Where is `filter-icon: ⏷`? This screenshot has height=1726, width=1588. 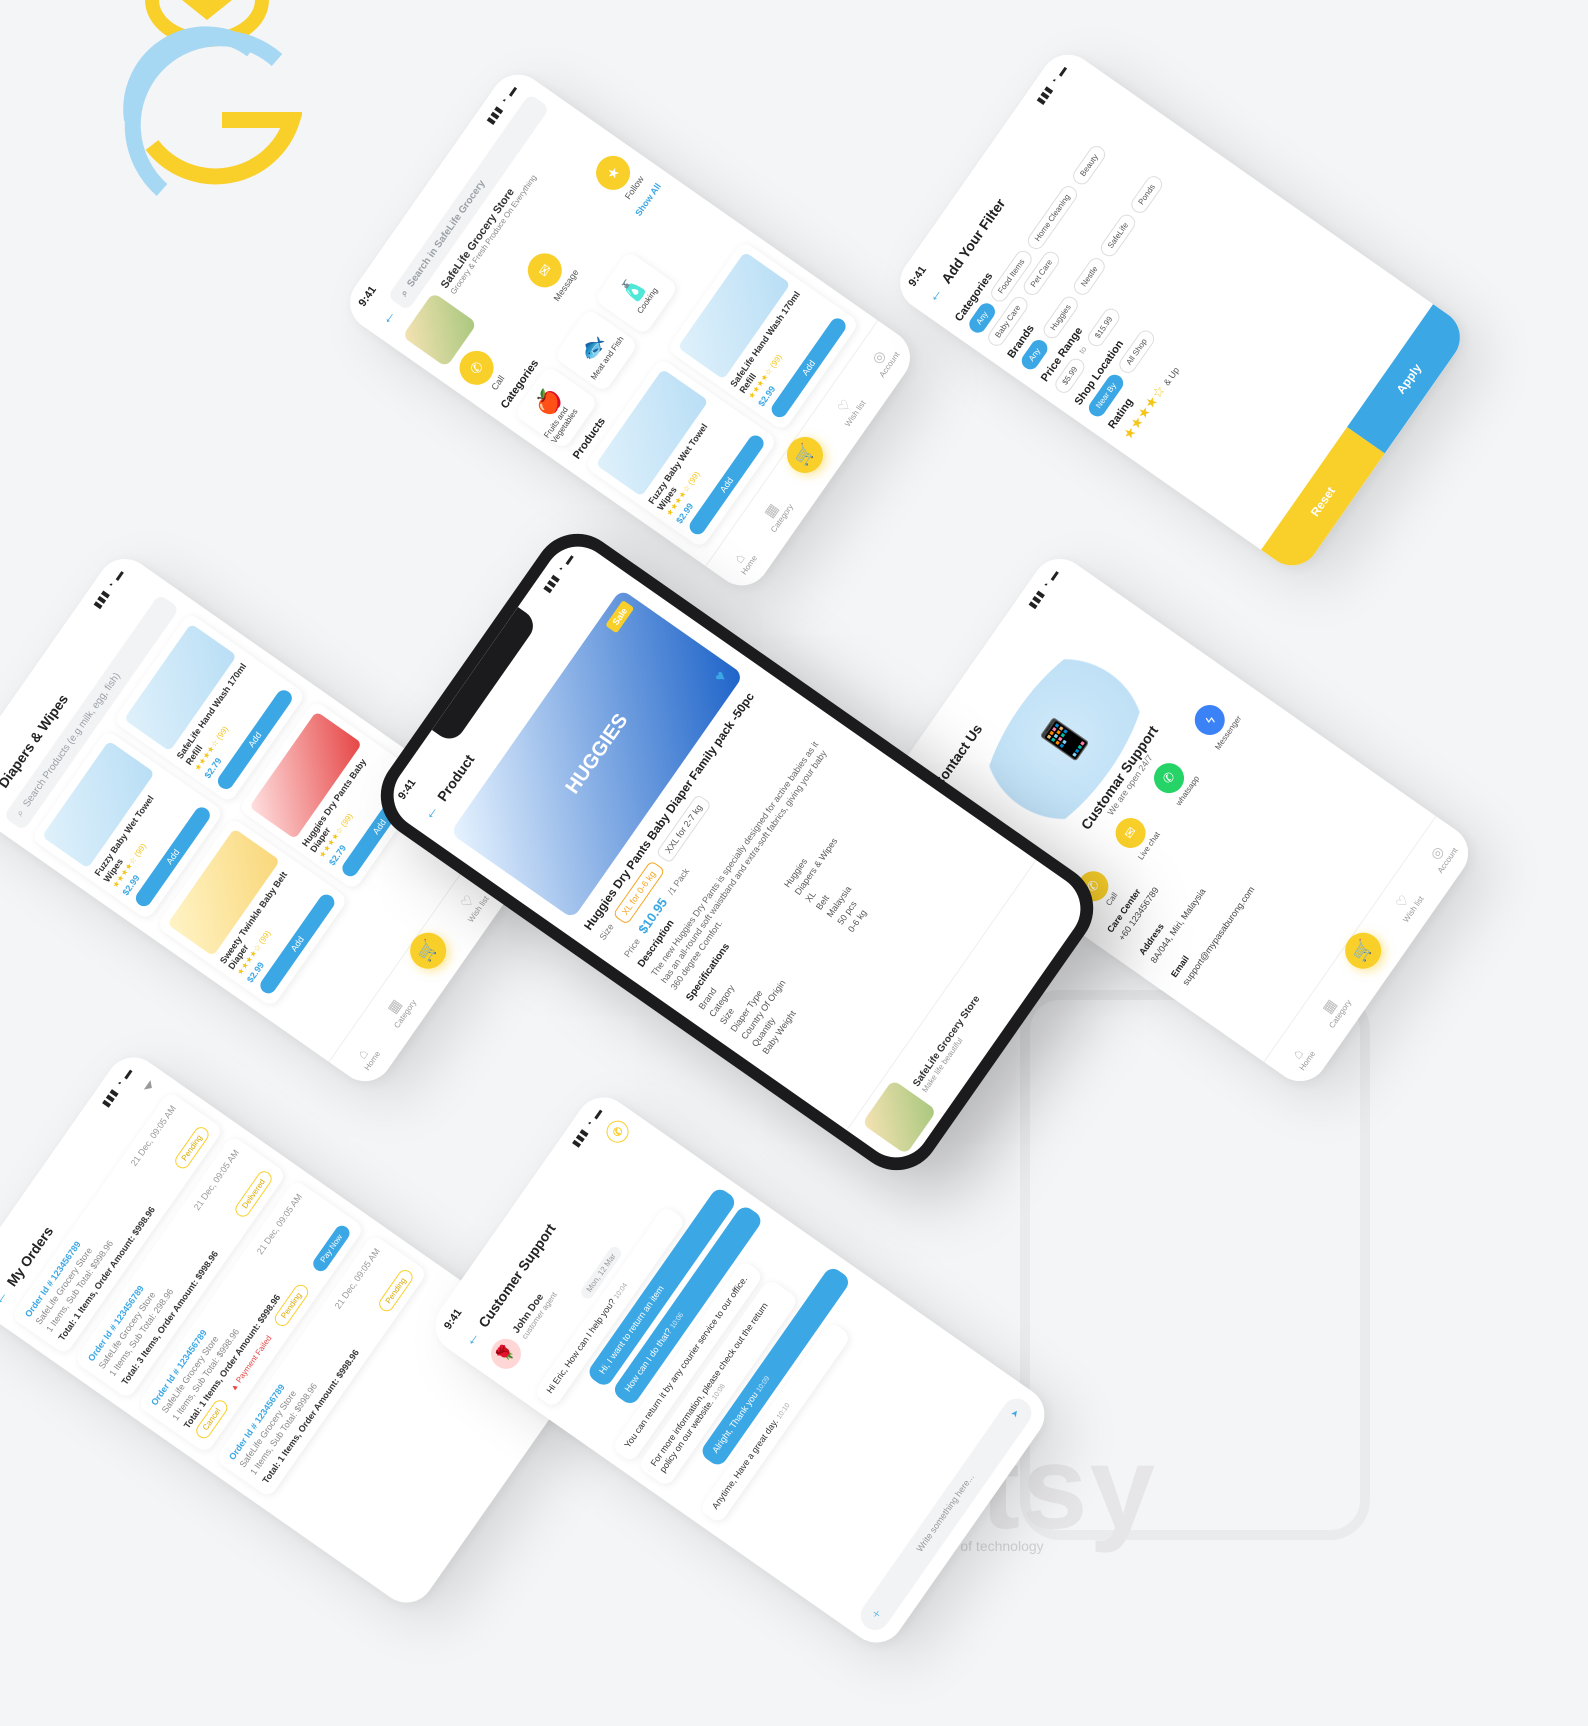 filter-icon: ⏷ is located at coordinates (149, 1086).